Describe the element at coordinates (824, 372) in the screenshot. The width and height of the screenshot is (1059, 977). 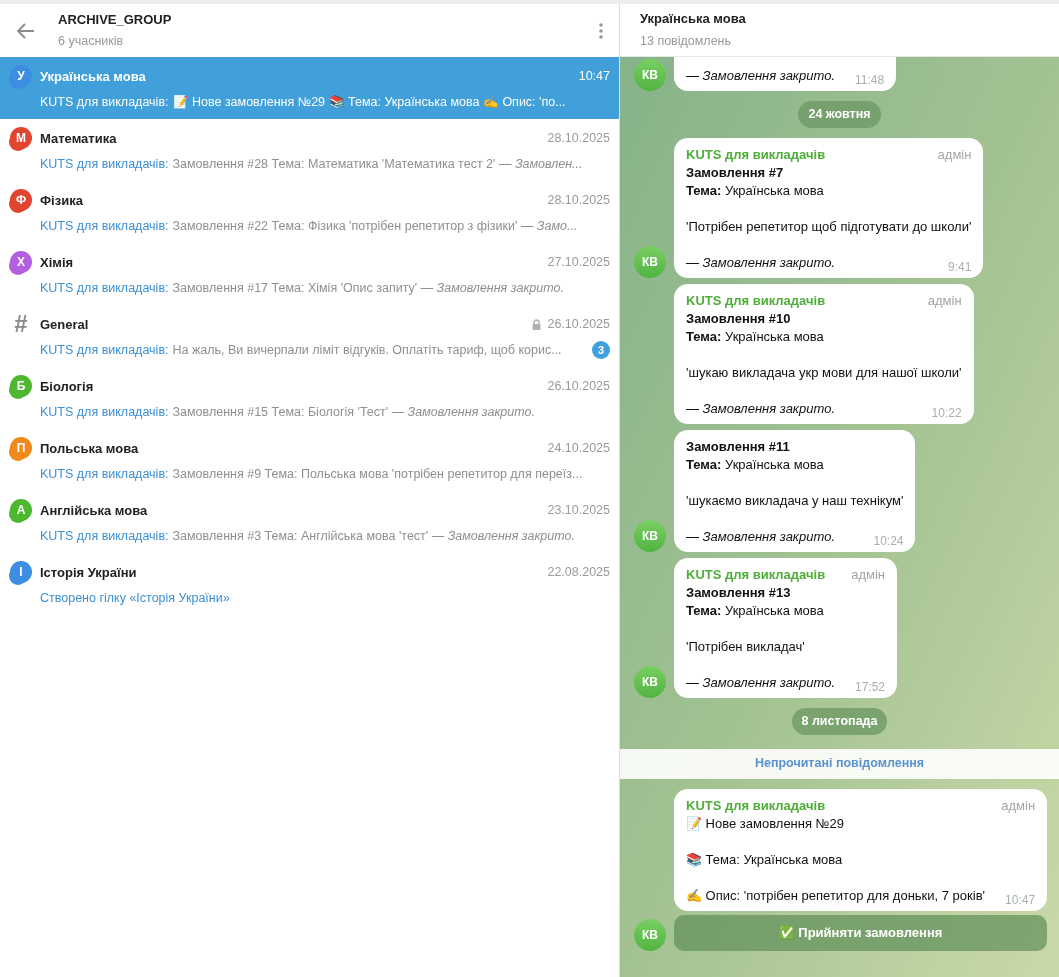
I see `message-text: 'шукаю викладача укр мови для нашої школи'` at that location.